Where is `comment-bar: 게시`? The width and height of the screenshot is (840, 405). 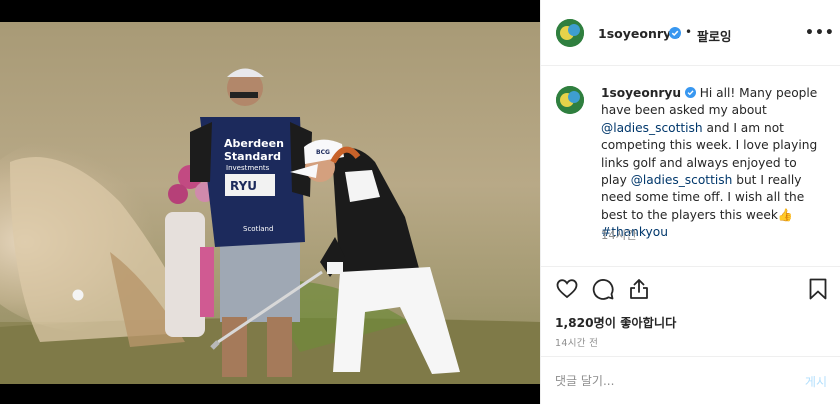 comment-bar: 게시 is located at coordinates (690, 380).